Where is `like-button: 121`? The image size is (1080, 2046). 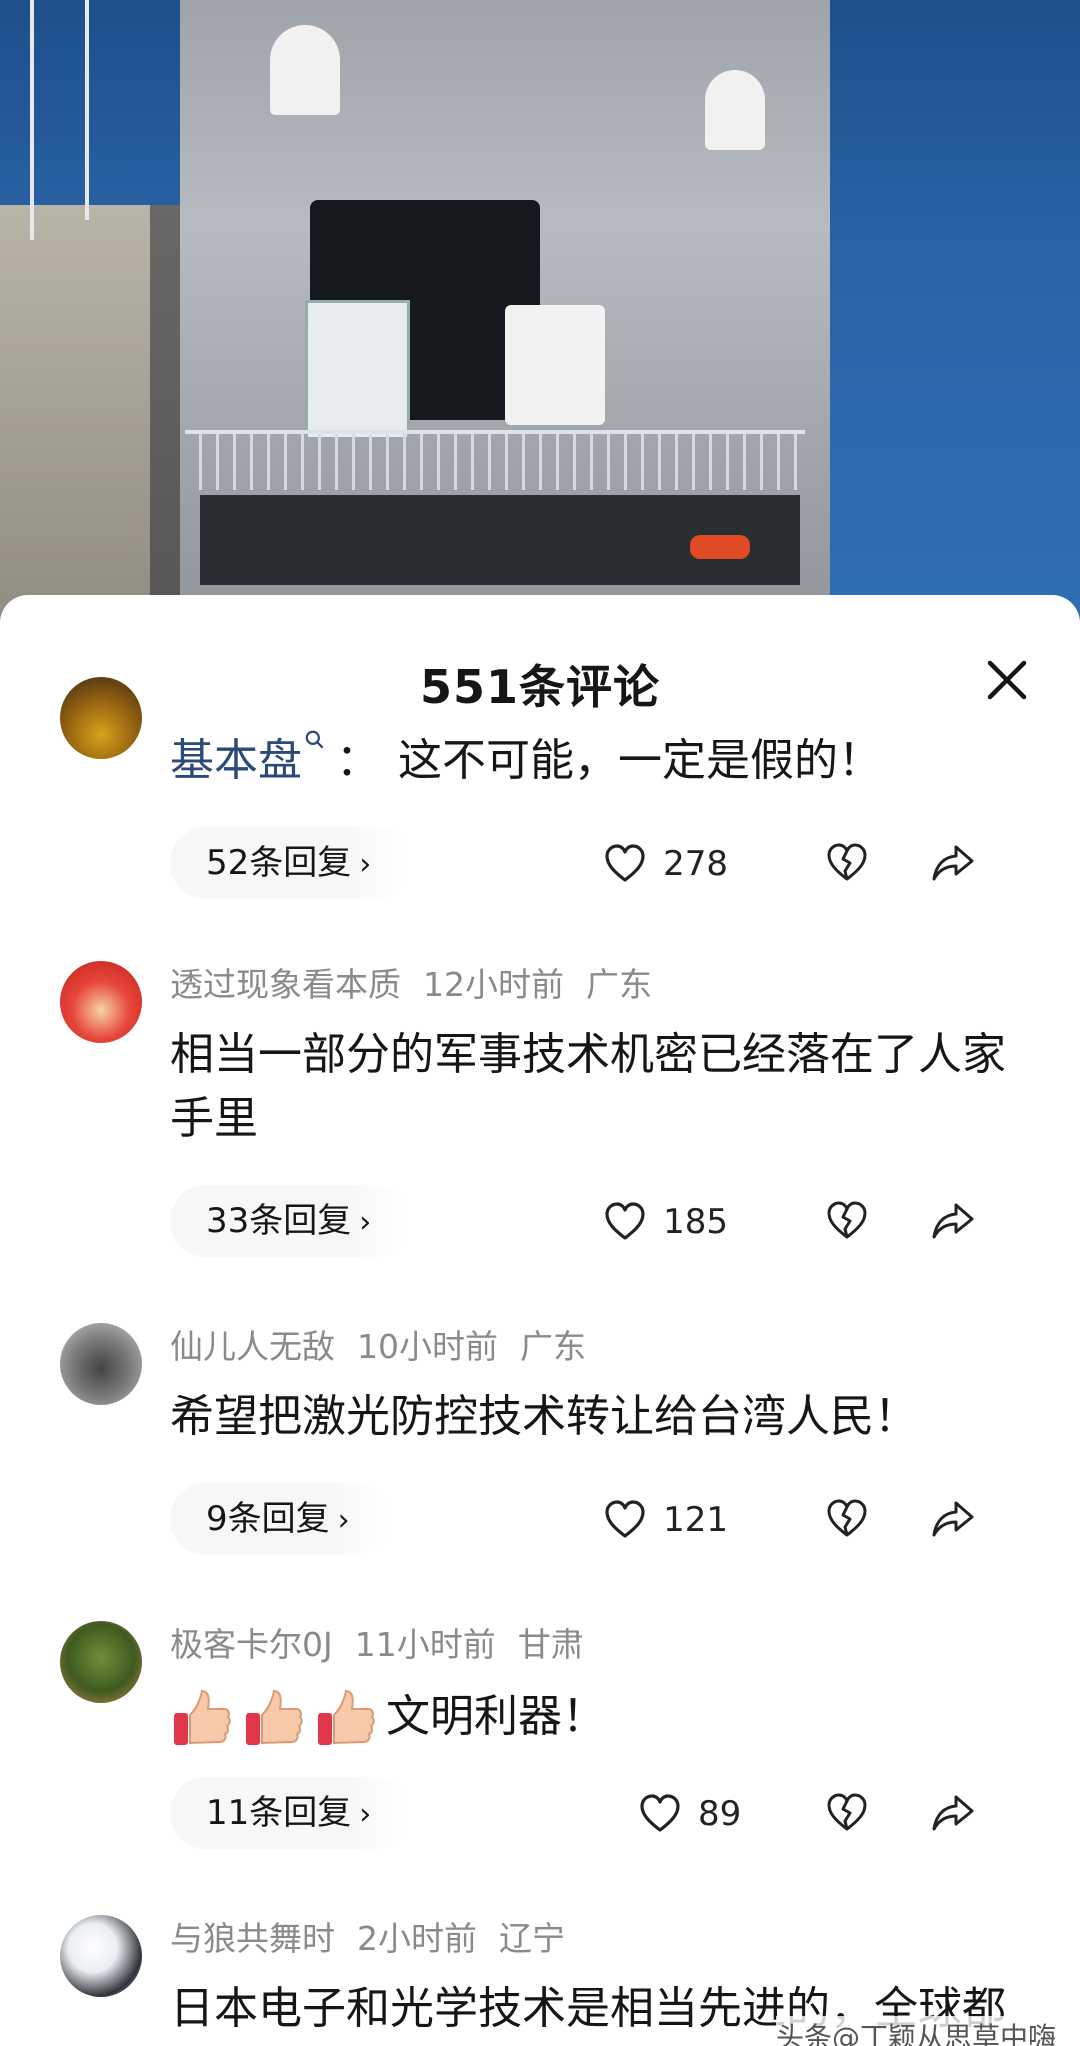
like-button: 121 is located at coordinates (665, 1520).